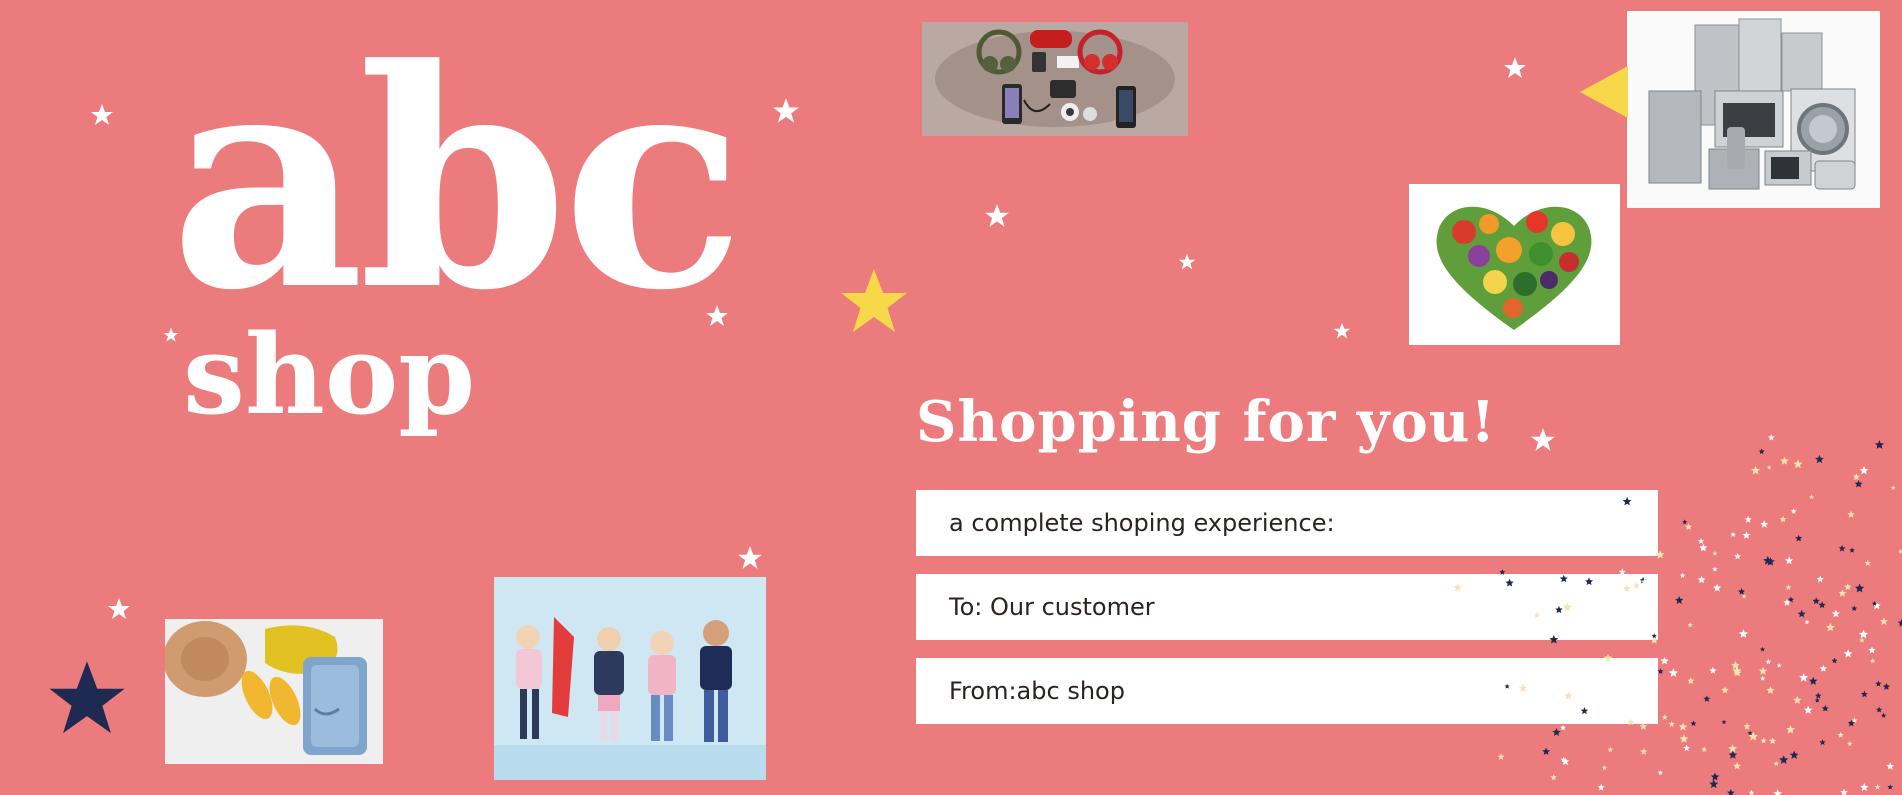 This screenshot has width=1902, height=795. I want to click on electronics-flatlay-photo, so click(1055, 79).